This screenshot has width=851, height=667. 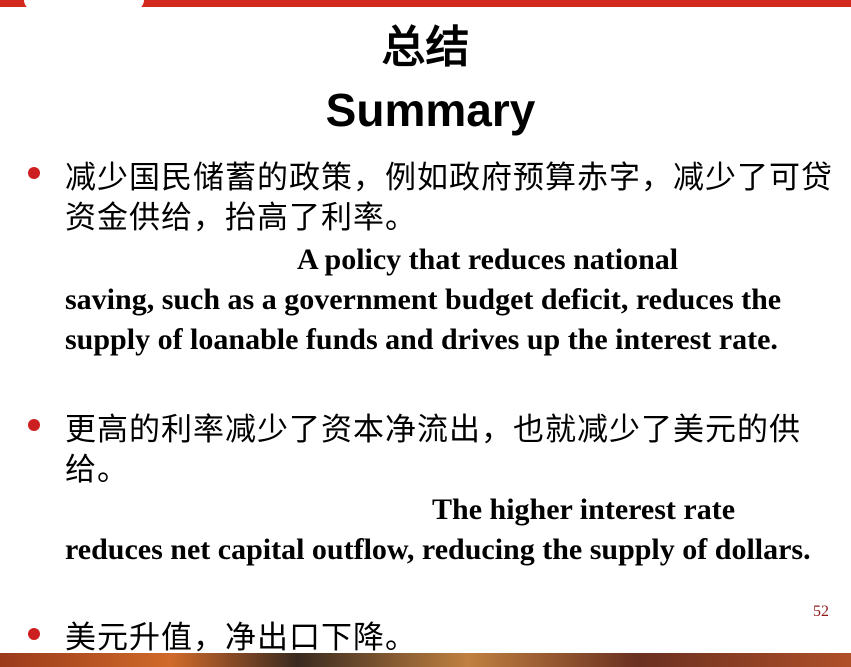 What do you see at coordinates (584, 509) in the screenshot?
I see `bullet-2-english-first-line: The higher interest rate` at bounding box center [584, 509].